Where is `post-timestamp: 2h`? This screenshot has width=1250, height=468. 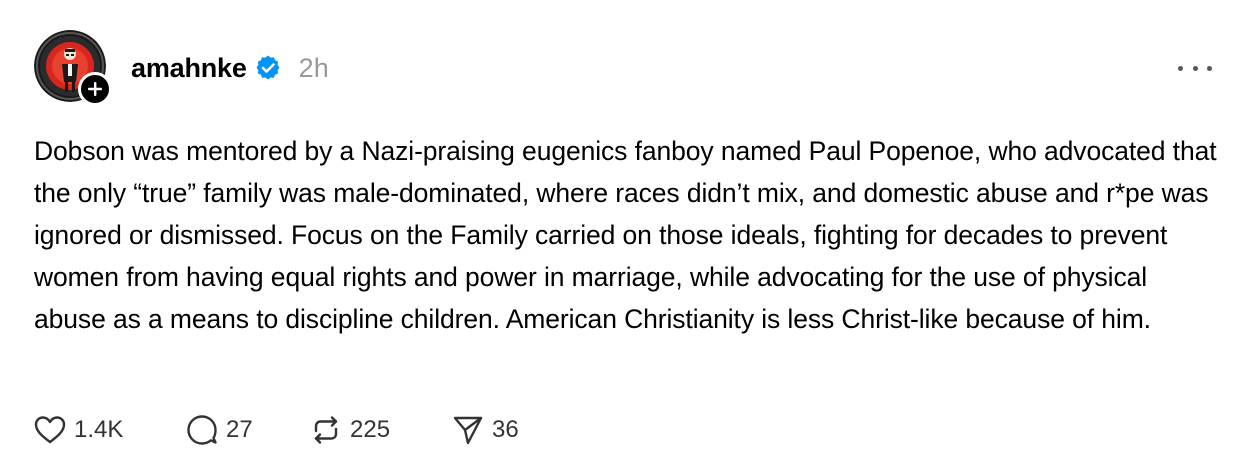 post-timestamp: 2h is located at coordinates (313, 67).